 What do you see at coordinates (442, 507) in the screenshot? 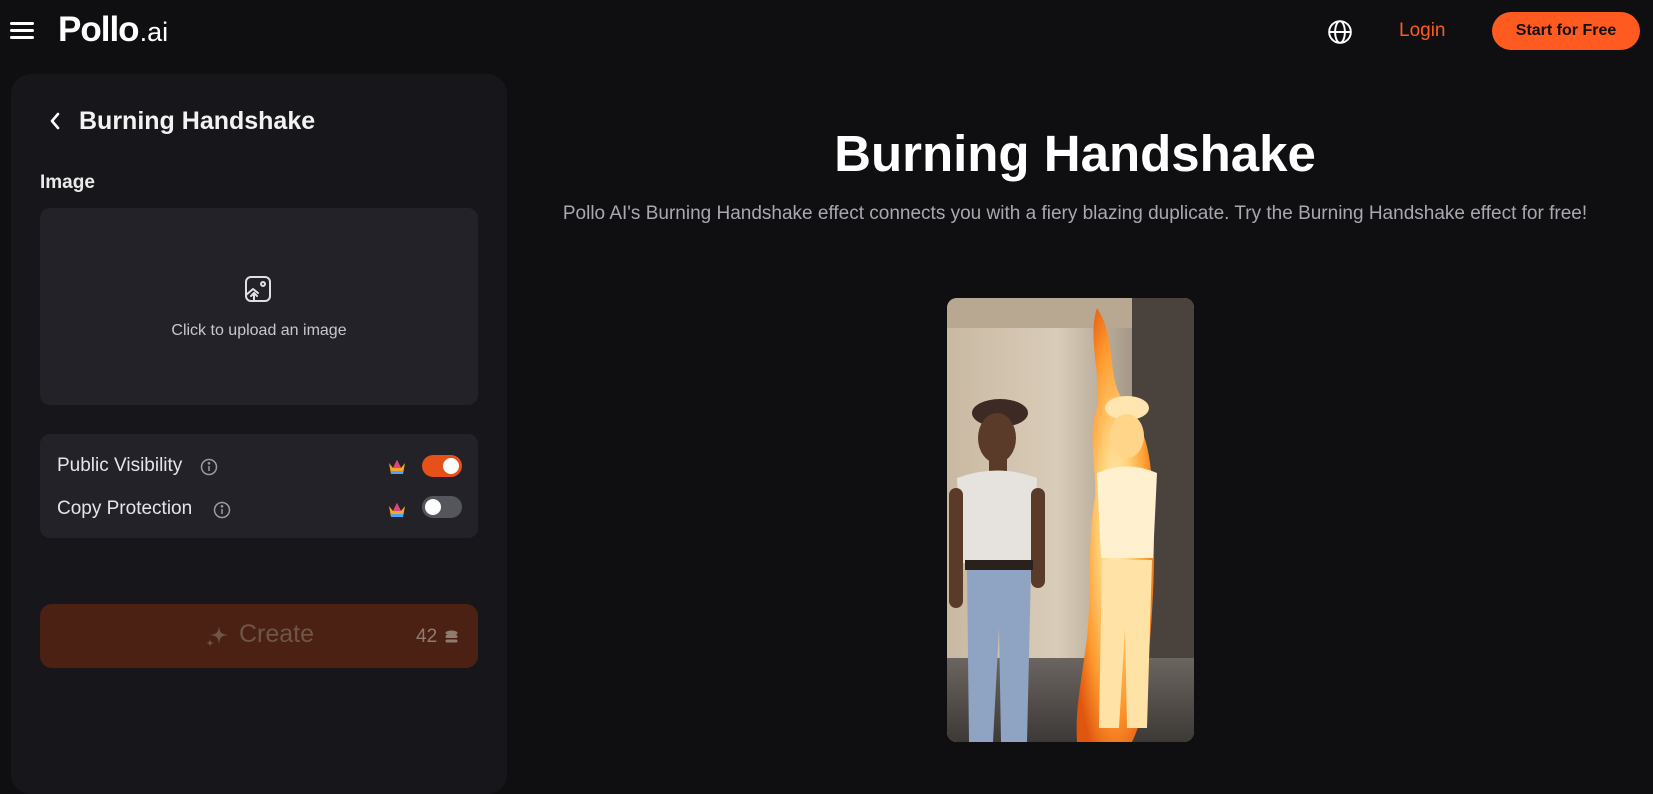
I see `copy-protection-toggle` at bounding box center [442, 507].